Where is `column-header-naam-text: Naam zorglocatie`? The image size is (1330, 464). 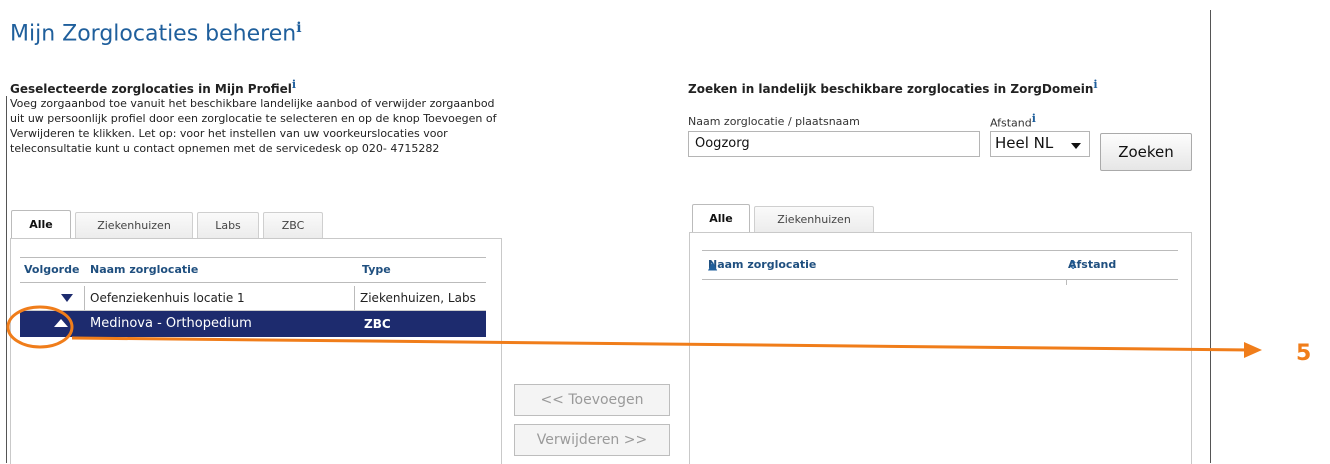
column-header-naam-text: Naam zorglocatie is located at coordinates (762, 264).